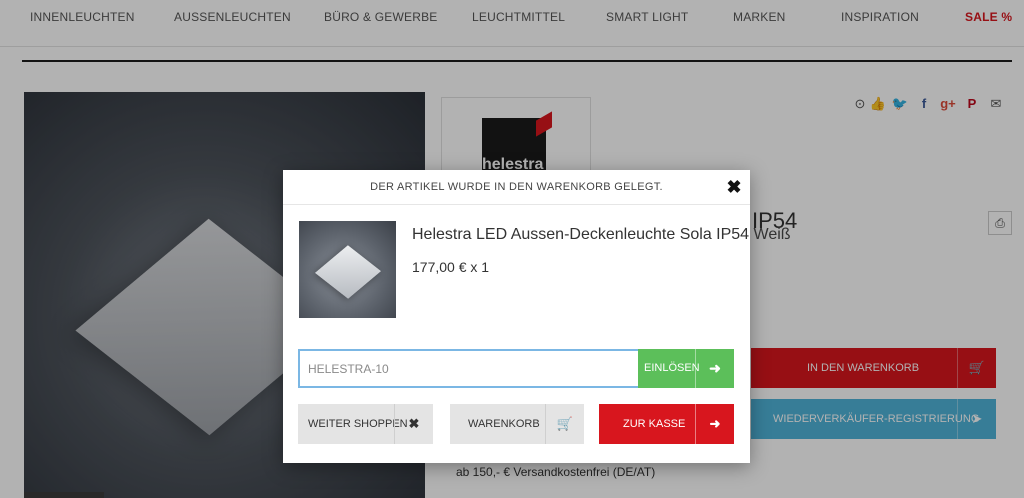 Image resolution: width=1024 pixels, height=498 pixels. What do you see at coordinates (504, 424) in the screenshot?
I see `view-cart-label: WARENKORB` at bounding box center [504, 424].